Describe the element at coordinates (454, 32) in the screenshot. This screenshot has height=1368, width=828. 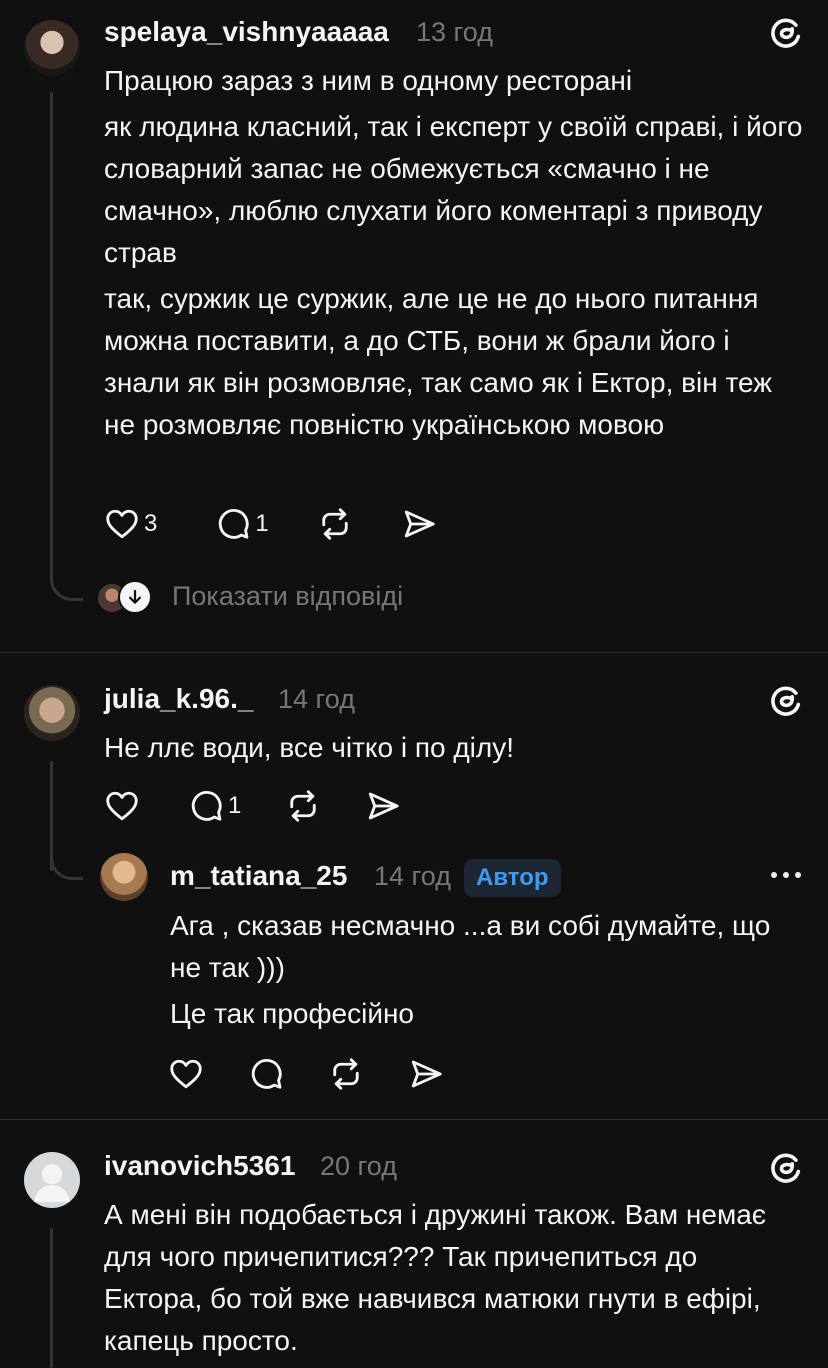
I see `timestamp: 13 год` at that location.